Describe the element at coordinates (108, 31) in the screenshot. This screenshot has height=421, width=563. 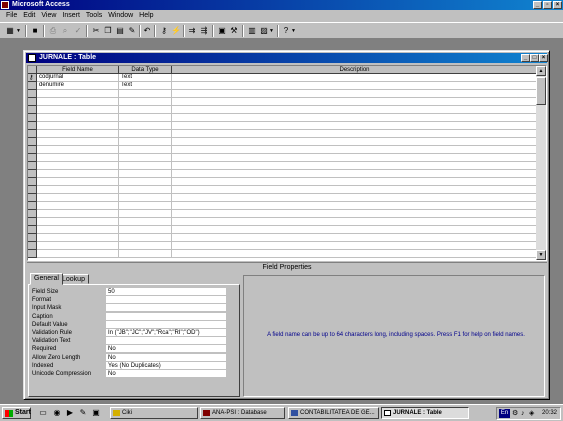
I see `copy-icon: ❐` at that location.